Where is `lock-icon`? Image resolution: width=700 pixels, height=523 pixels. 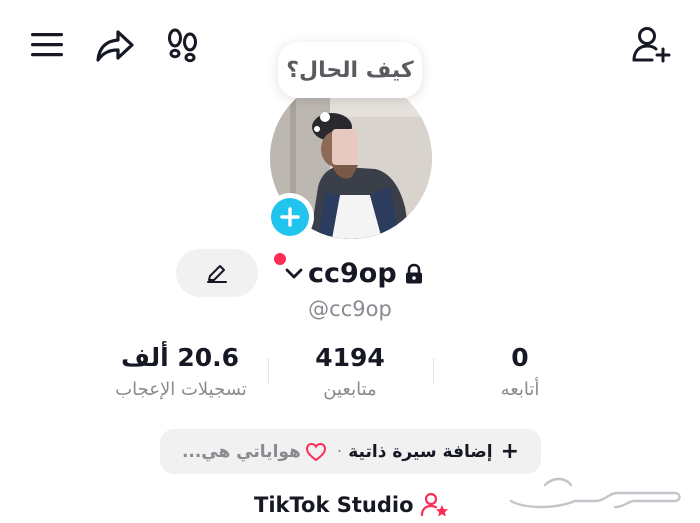
lock-icon is located at coordinates (414, 273).